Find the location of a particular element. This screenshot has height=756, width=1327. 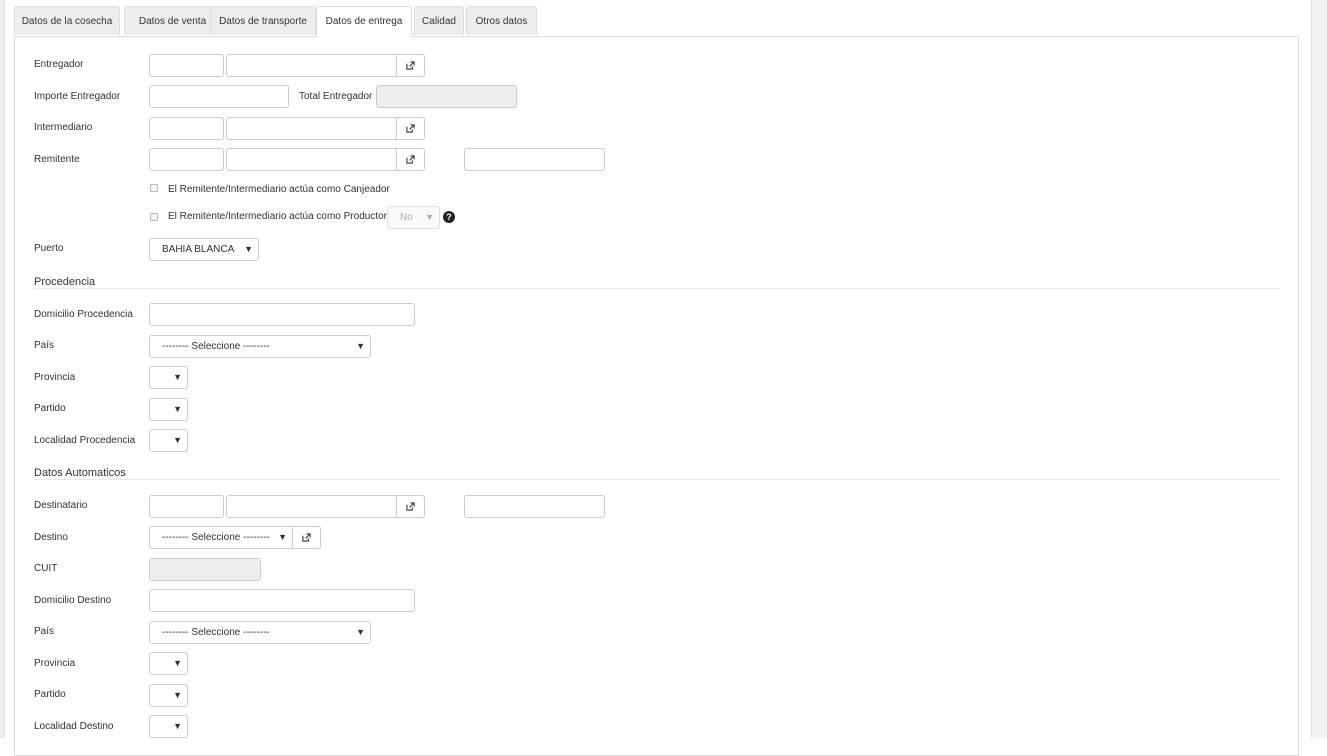

localidad-destino-select: ▼ is located at coordinates (168, 726).